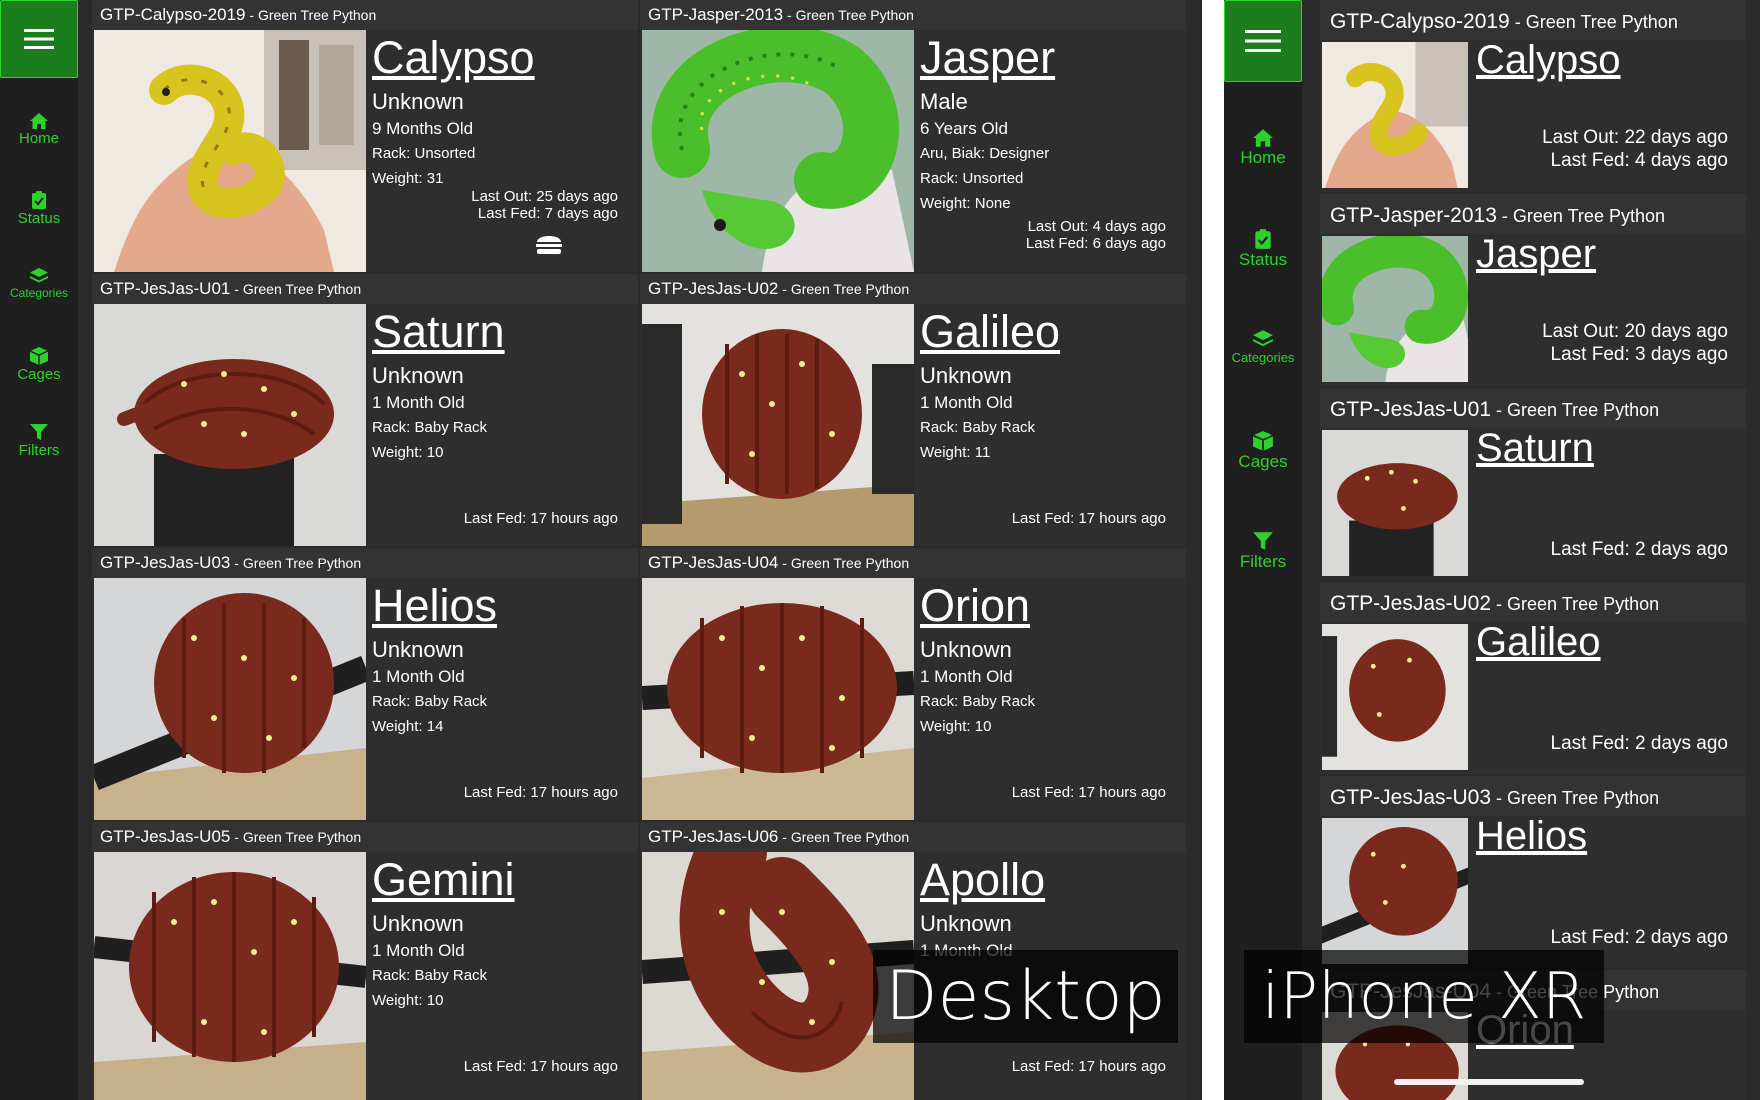 Image resolution: width=1760 pixels, height=1100 pixels. I want to click on last-out: Last Out: 20 days ago, so click(1635, 331).